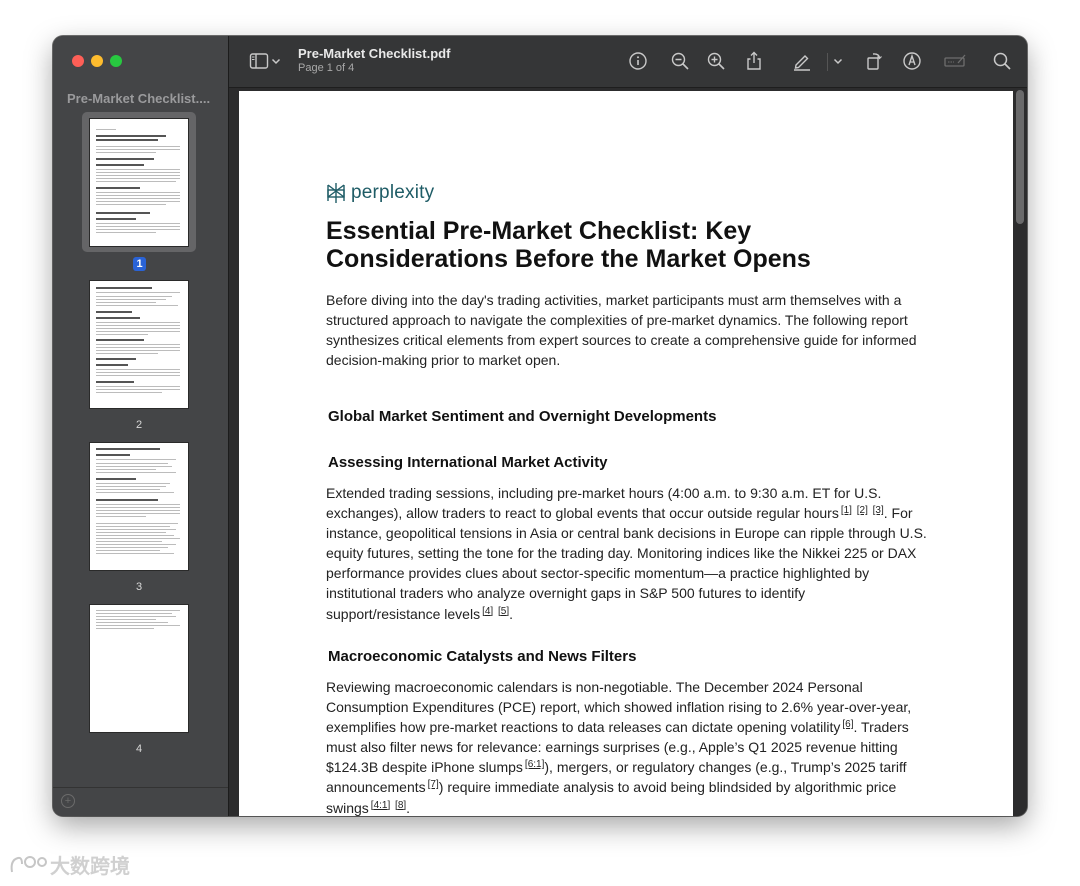  I want to click on citation-link: [2], so click(862, 510).